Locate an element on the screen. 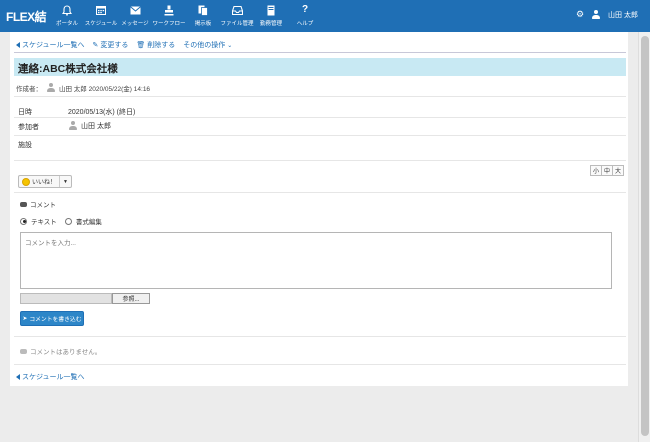 Image resolution: width=650 pixels, height=442 pixels. trash-icon: 🗑 is located at coordinates (141, 45).